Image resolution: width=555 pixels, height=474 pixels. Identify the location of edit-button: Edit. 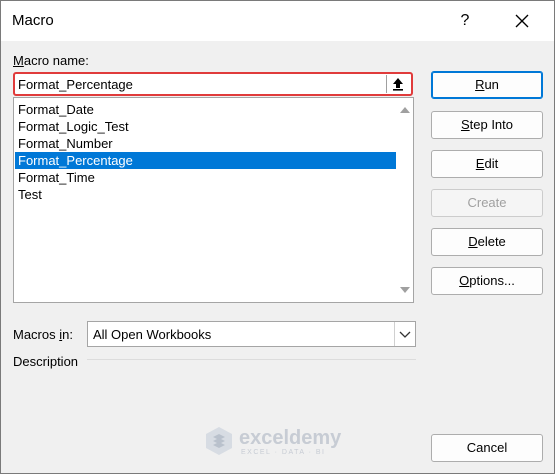
(487, 164).